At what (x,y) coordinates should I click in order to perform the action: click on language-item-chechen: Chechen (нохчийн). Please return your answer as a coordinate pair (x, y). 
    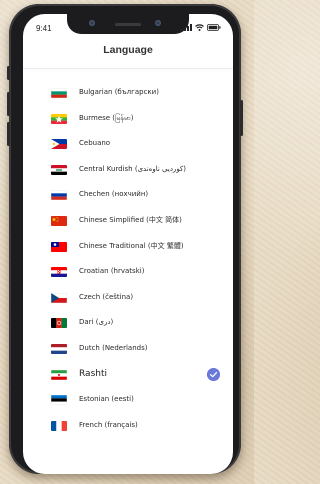
    Looking at the image, I should click on (128, 195).